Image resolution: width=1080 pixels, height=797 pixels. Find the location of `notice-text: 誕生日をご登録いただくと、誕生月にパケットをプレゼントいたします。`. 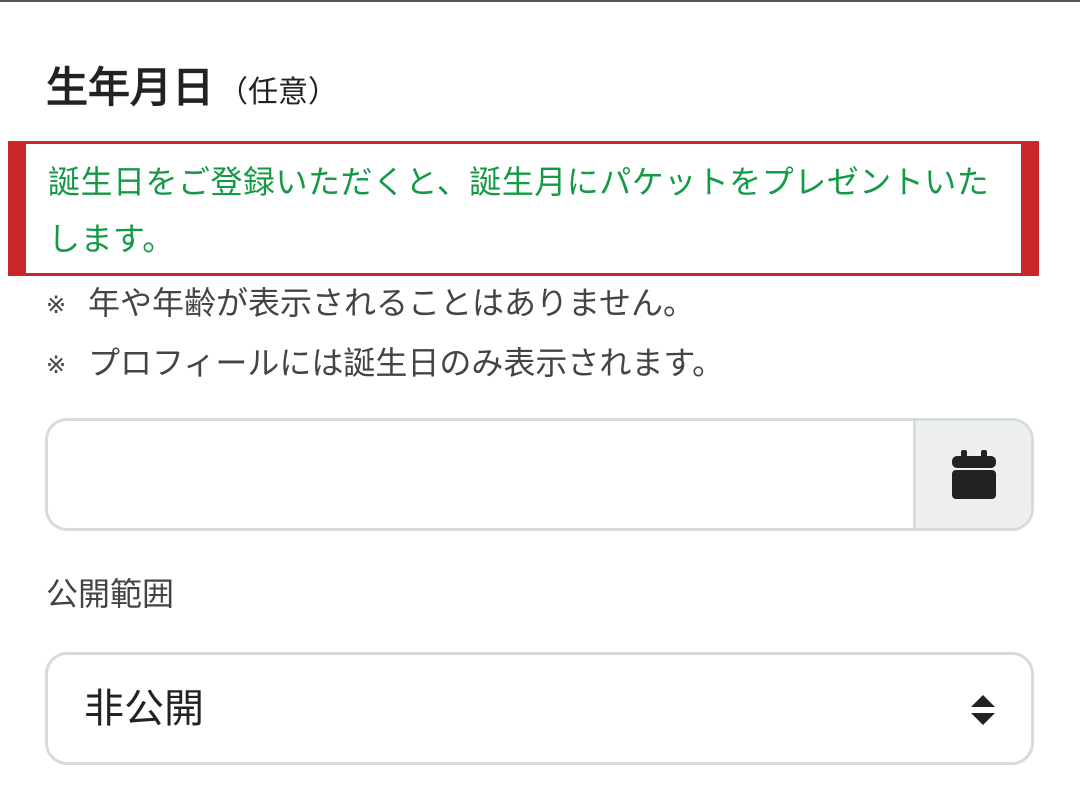

notice-text: 誕生日をご登録いただくと、誕生月にパケットをプレゼントいたします。 is located at coordinates (519, 210).